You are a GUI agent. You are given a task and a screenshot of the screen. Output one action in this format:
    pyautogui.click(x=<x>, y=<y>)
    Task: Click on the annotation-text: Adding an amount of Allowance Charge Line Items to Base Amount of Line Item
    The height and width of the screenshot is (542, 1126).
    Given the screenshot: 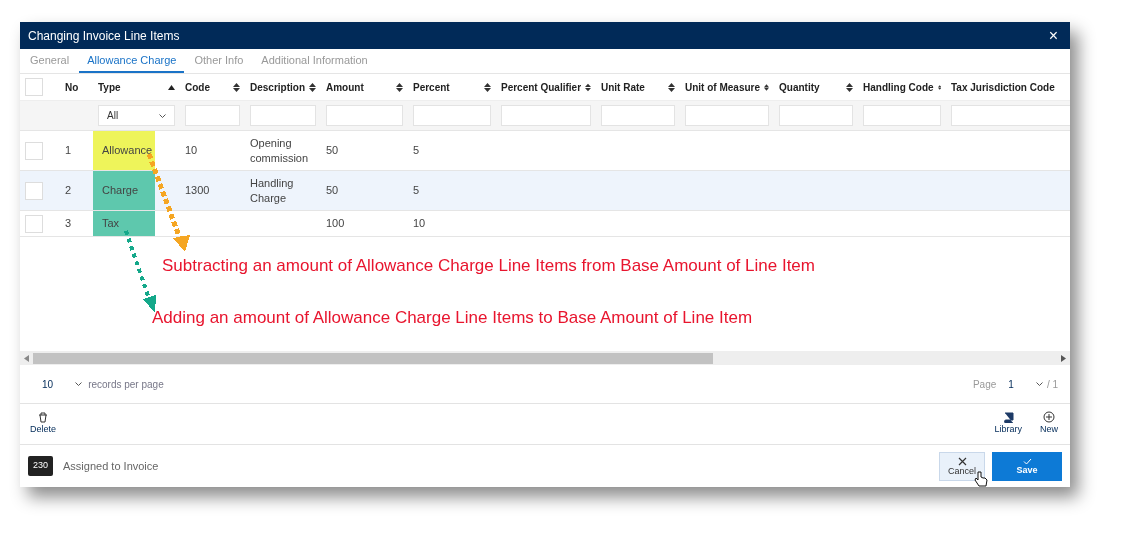 What is the action you would take?
    pyautogui.click(x=452, y=317)
    